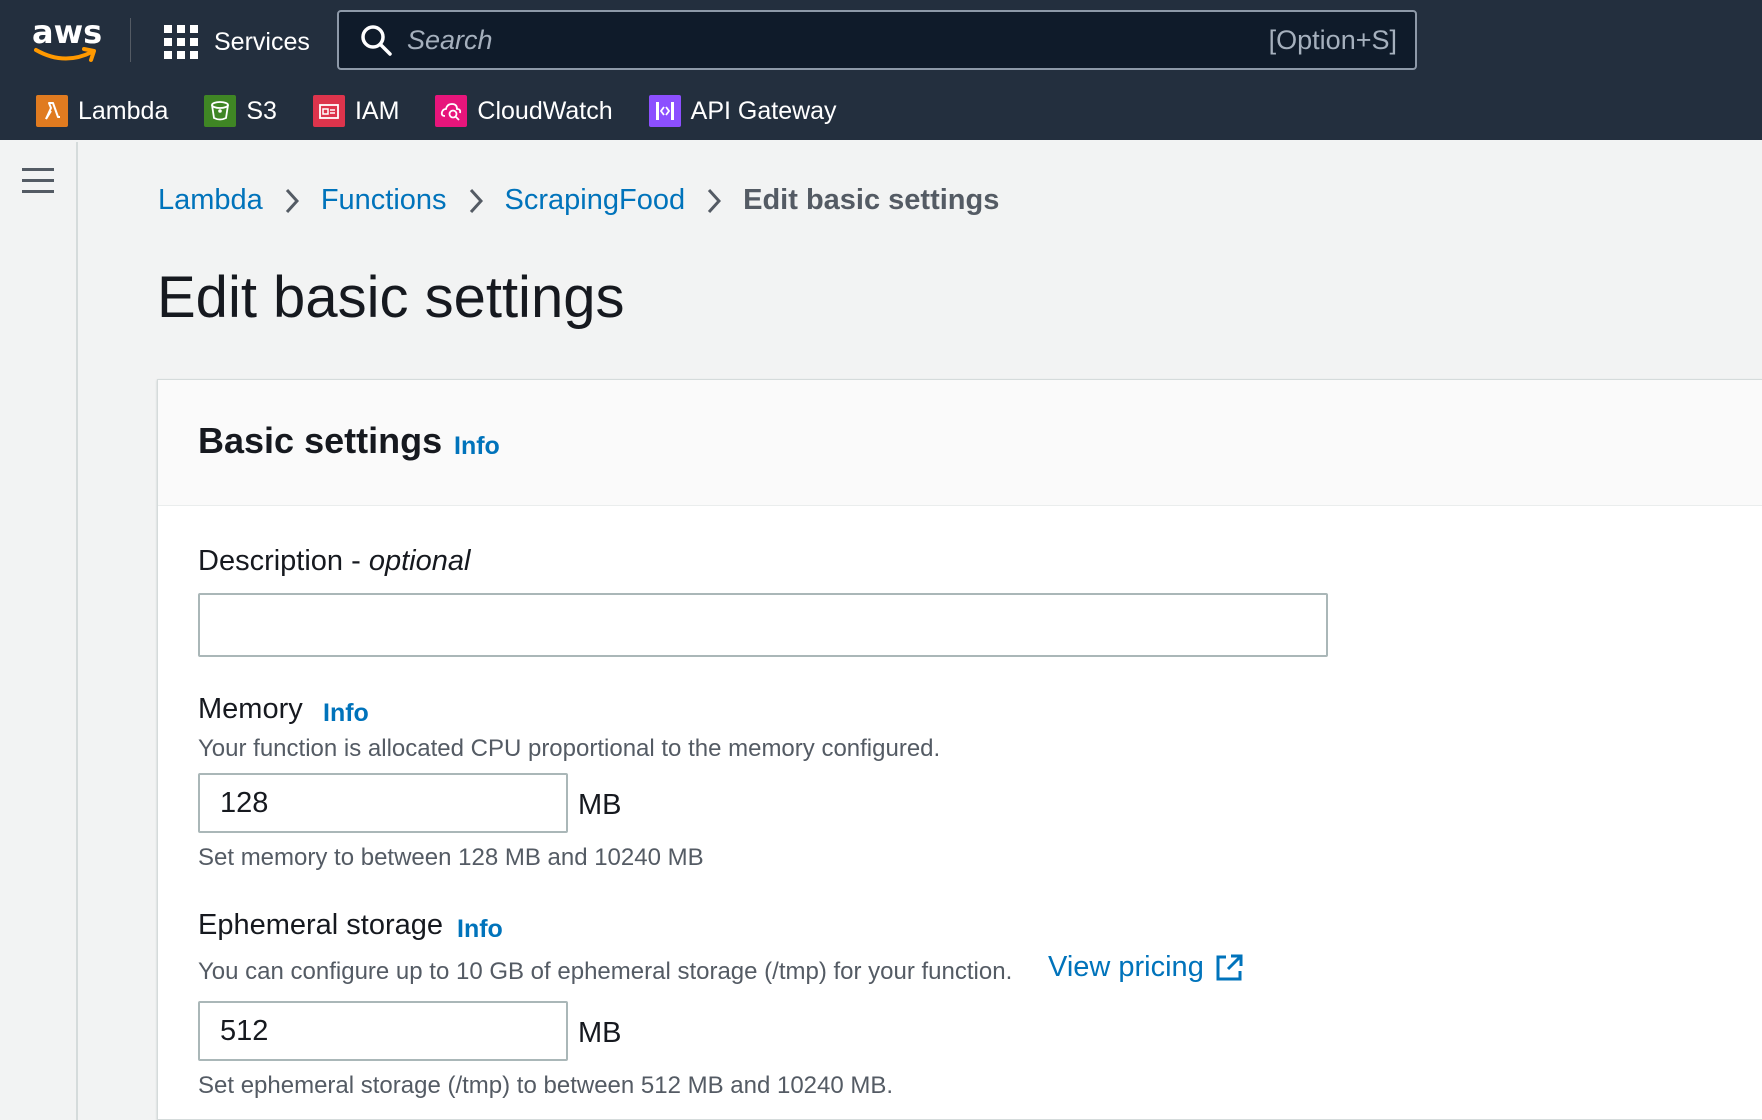 Image resolution: width=1762 pixels, height=1120 pixels. I want to click on favorite-label: Lambda, so click(123, 110).